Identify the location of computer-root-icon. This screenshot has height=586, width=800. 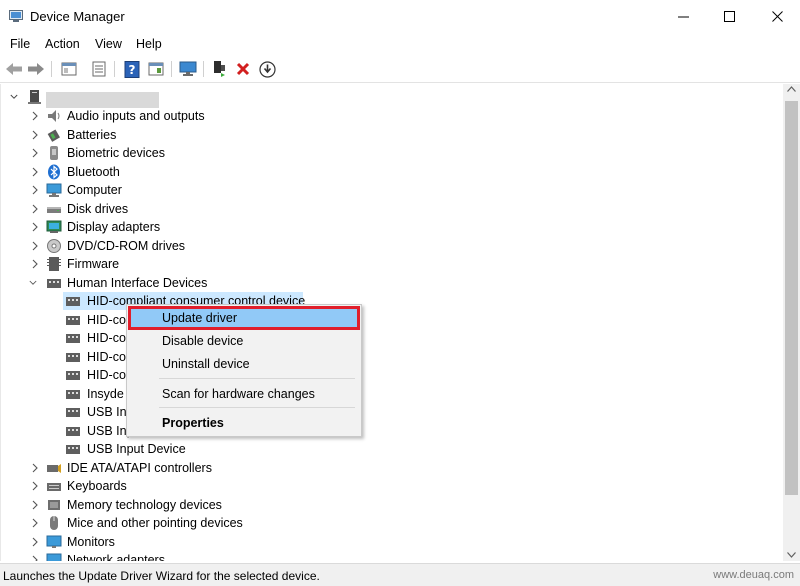
(34, 97).